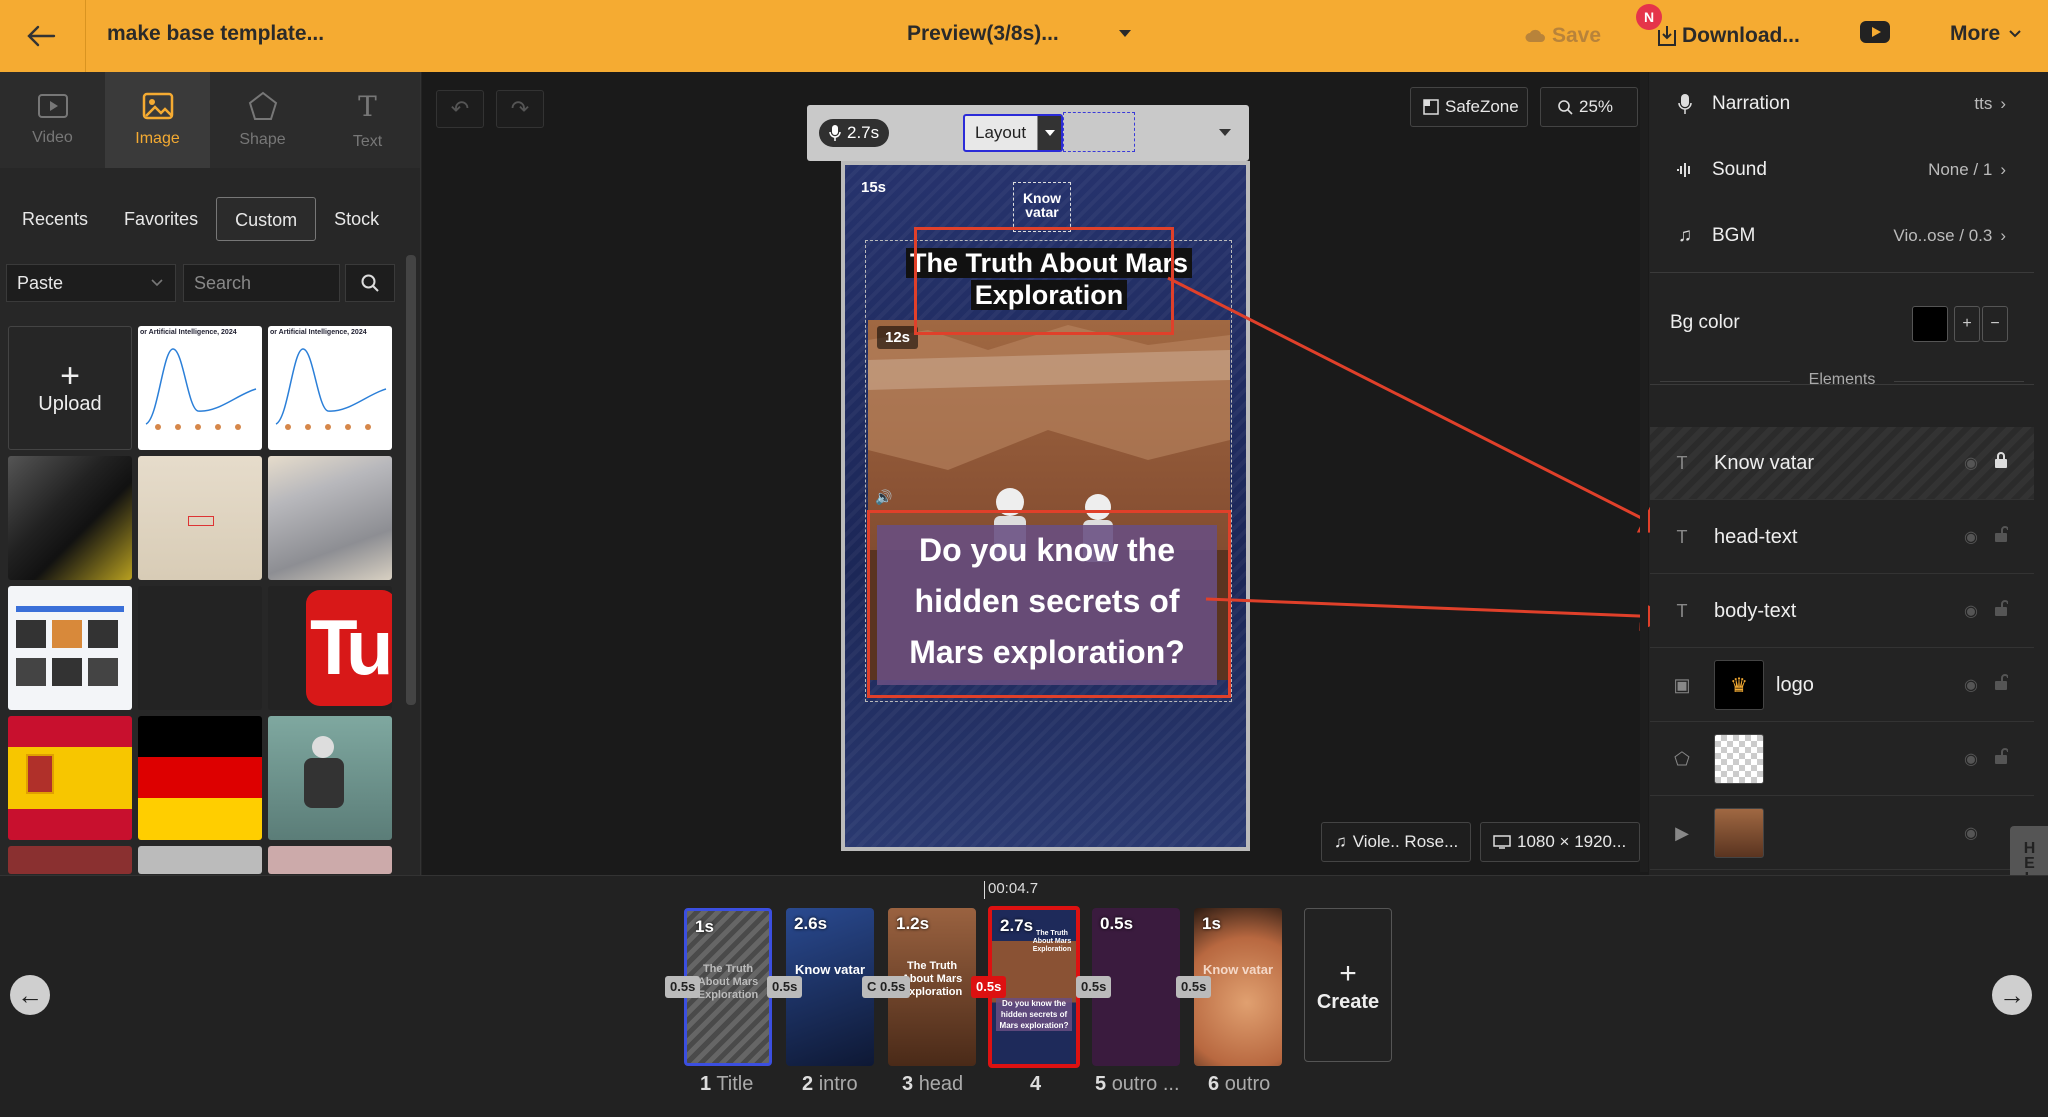  I want to click on element-row-video: ▶ ◉, so click(1842, 833).